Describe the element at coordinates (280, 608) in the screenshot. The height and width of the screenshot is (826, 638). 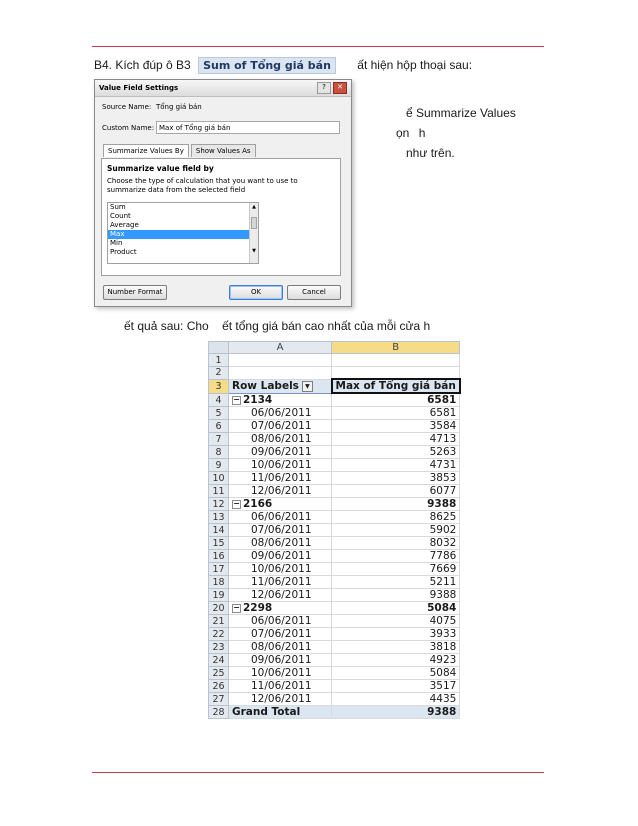
I see `cell-a: −2298` at that location.